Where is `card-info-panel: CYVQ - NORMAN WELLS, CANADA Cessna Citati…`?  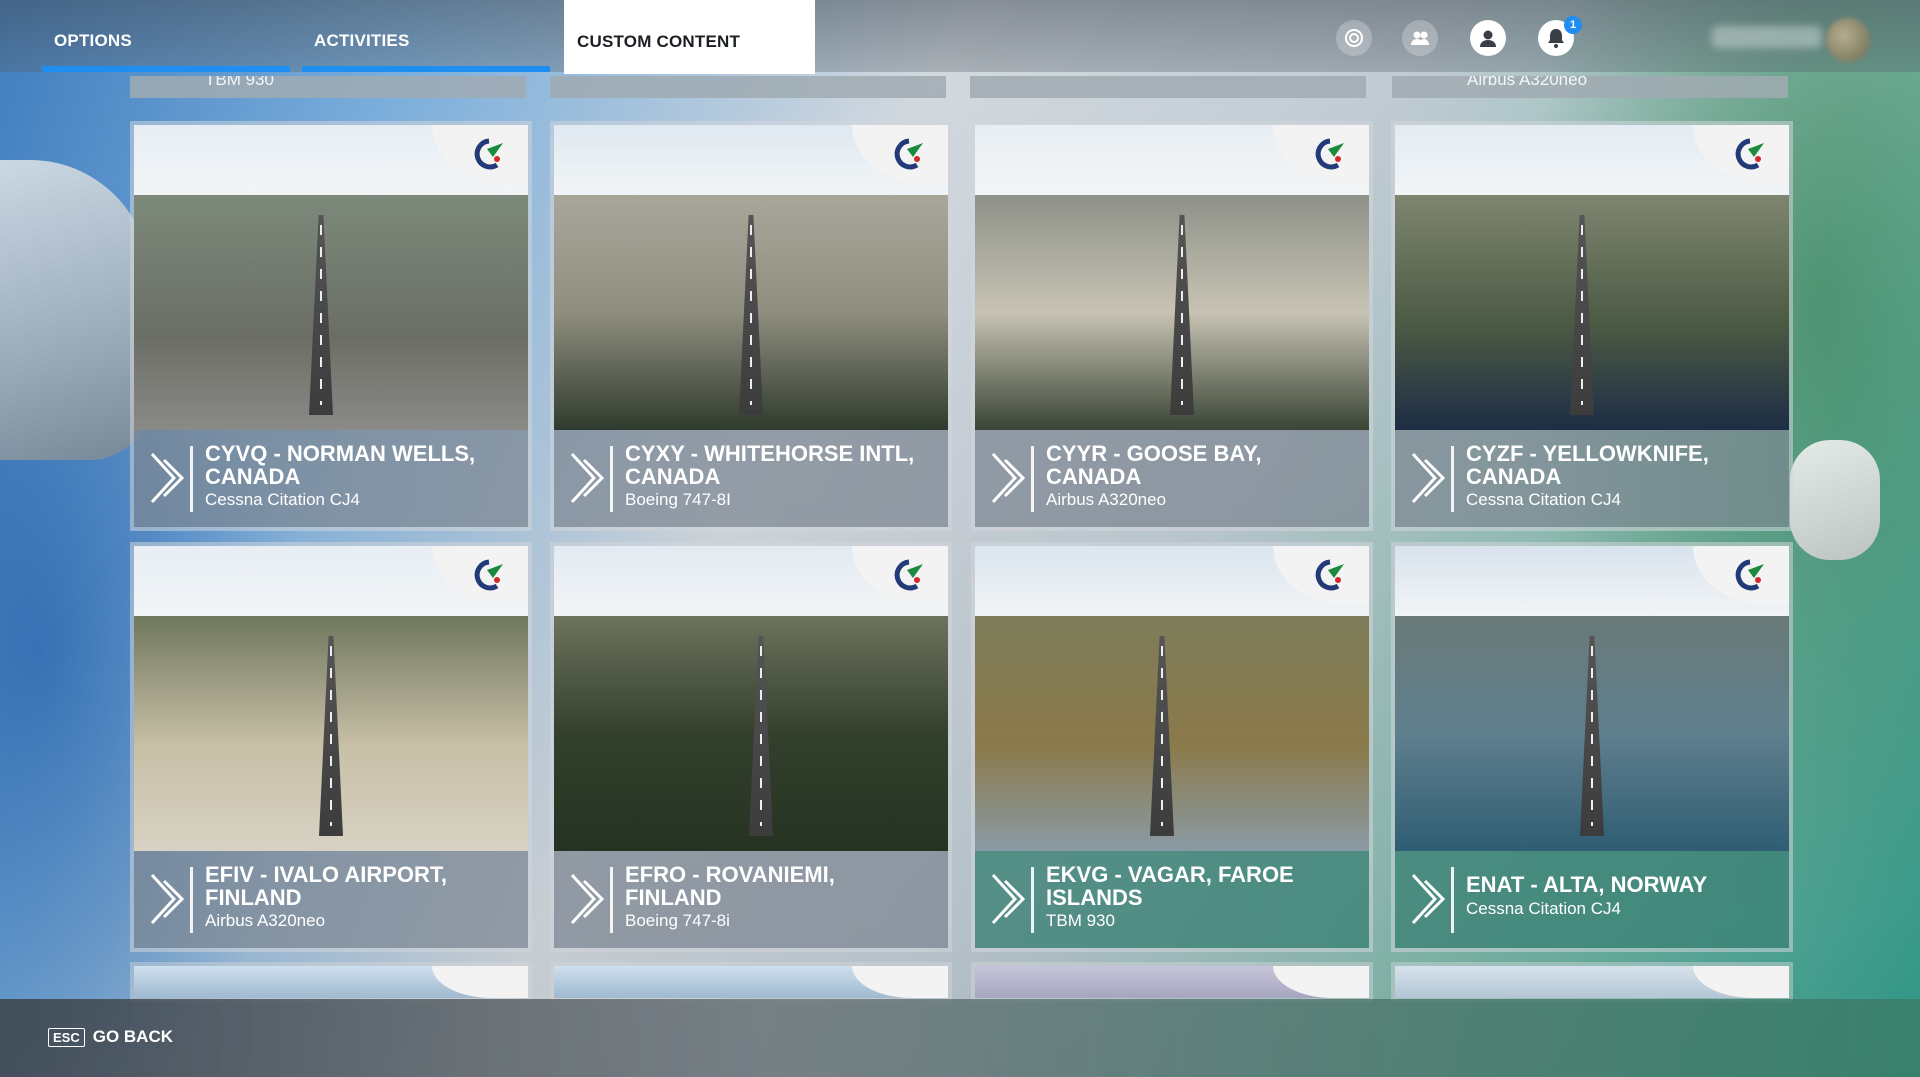
card-info-panel: CYVQ - NORMAN WELLS, CANADA Cessna Citati… is located at coordinates (331, 478).